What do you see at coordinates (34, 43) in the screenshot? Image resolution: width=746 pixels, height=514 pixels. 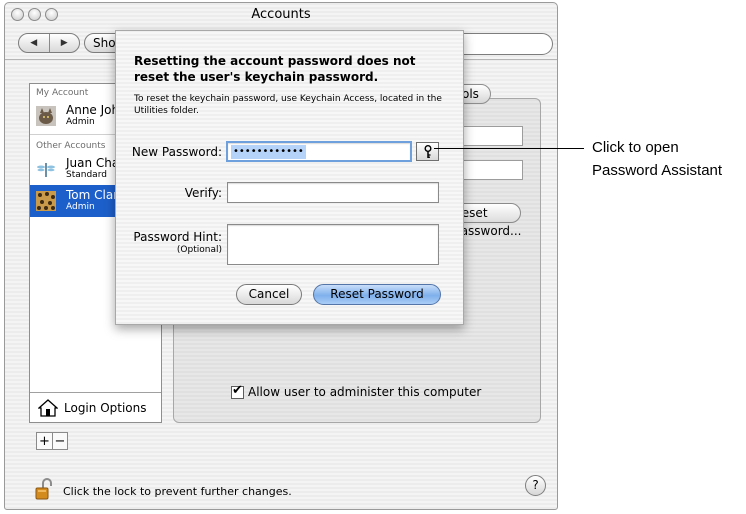 I see `back-arrow-icon: ◀` at bounding box center [34, 43].